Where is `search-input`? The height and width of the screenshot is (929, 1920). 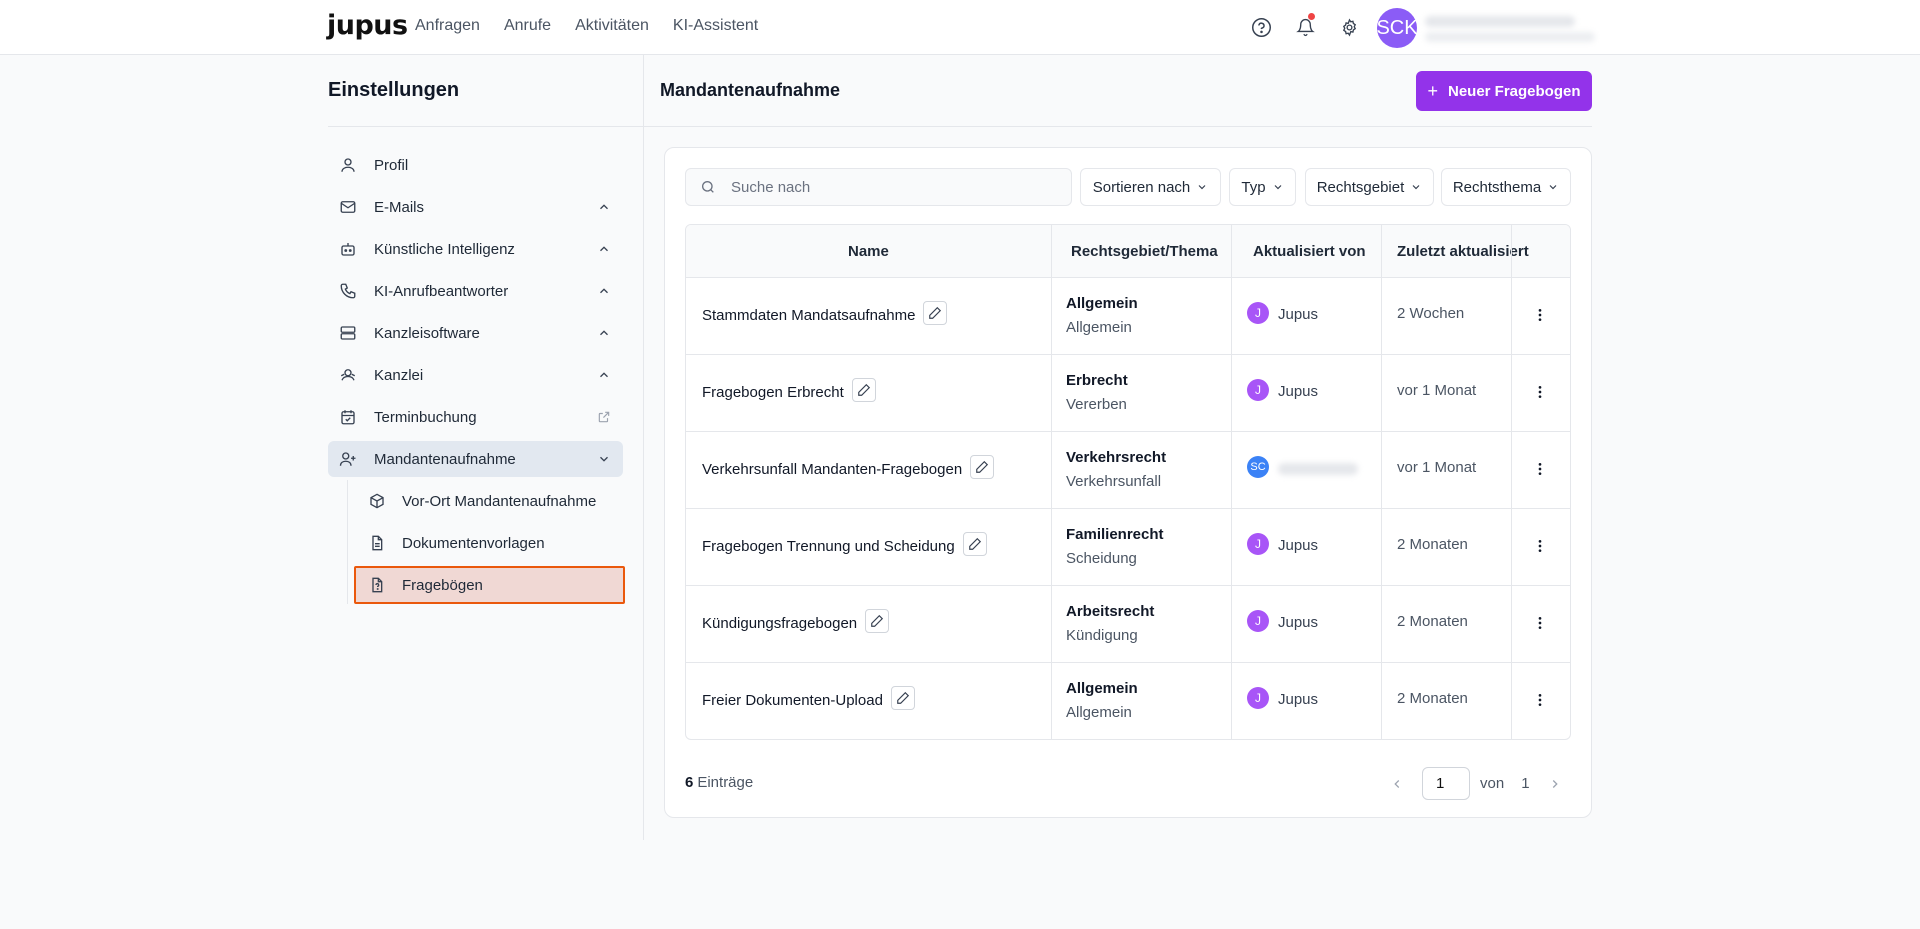 search-input is located at coordinates (881, 187).